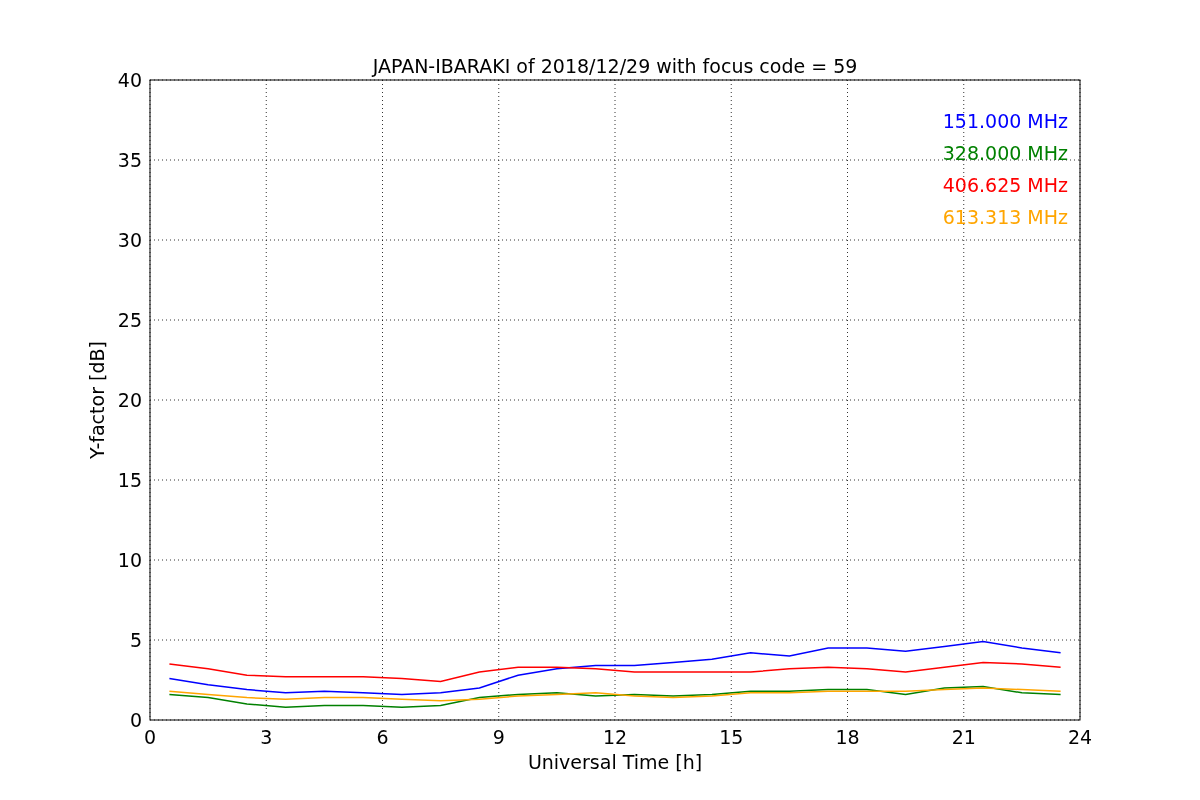  Describe the element at coordinates (382, 737) in the screenshot. I see `x-tick-label: 6` at that location.